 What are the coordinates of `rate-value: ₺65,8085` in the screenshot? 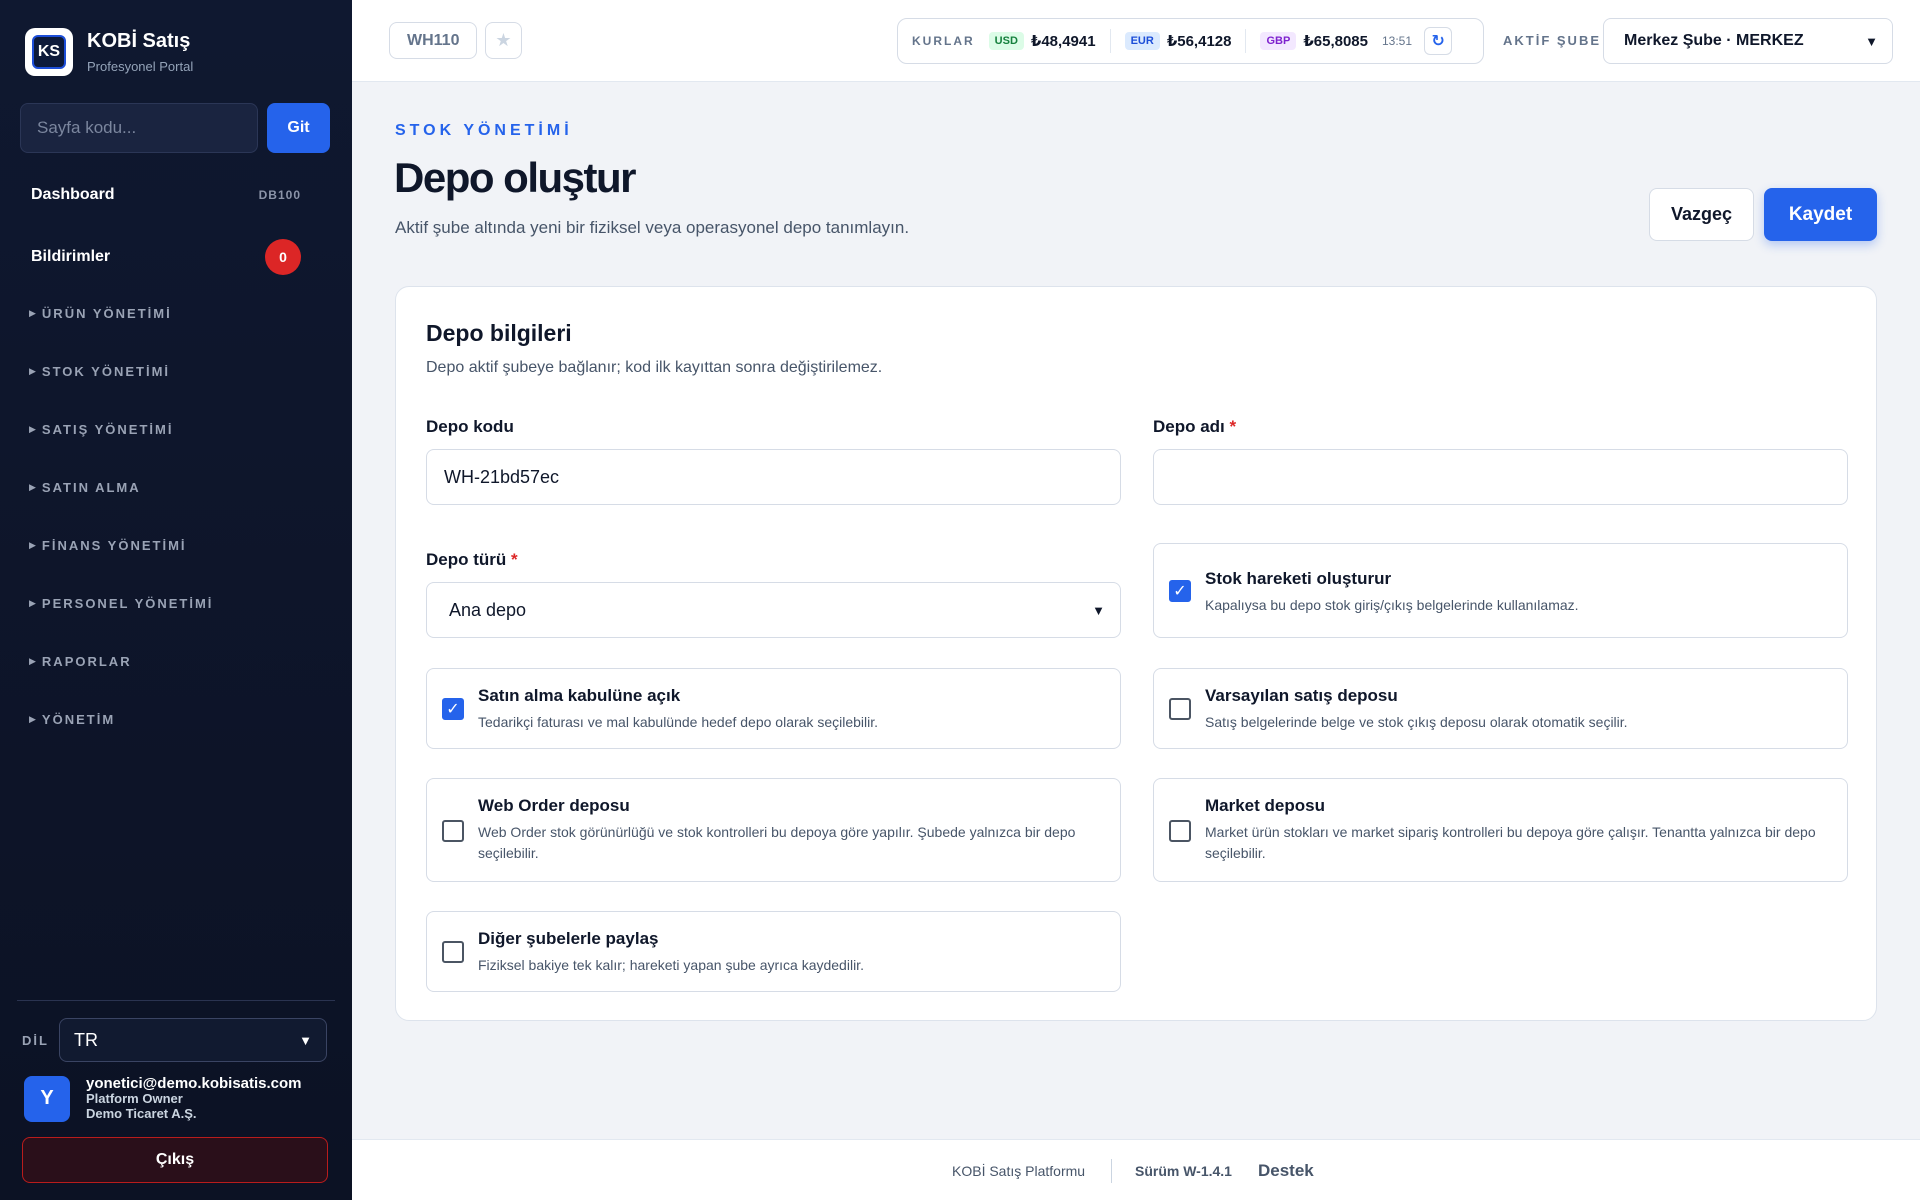 It's located at (1335, 41).